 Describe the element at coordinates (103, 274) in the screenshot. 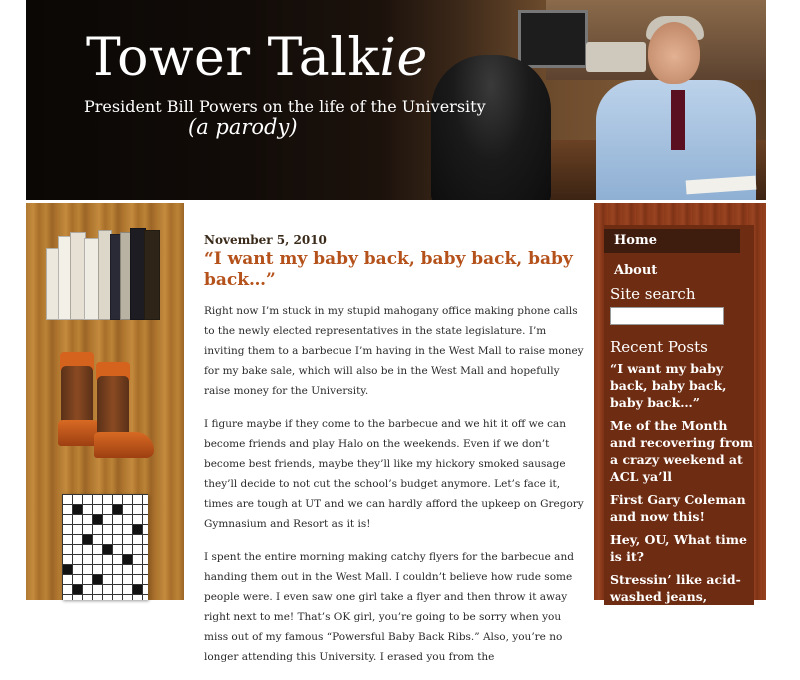

I see `books-icon` at that location.